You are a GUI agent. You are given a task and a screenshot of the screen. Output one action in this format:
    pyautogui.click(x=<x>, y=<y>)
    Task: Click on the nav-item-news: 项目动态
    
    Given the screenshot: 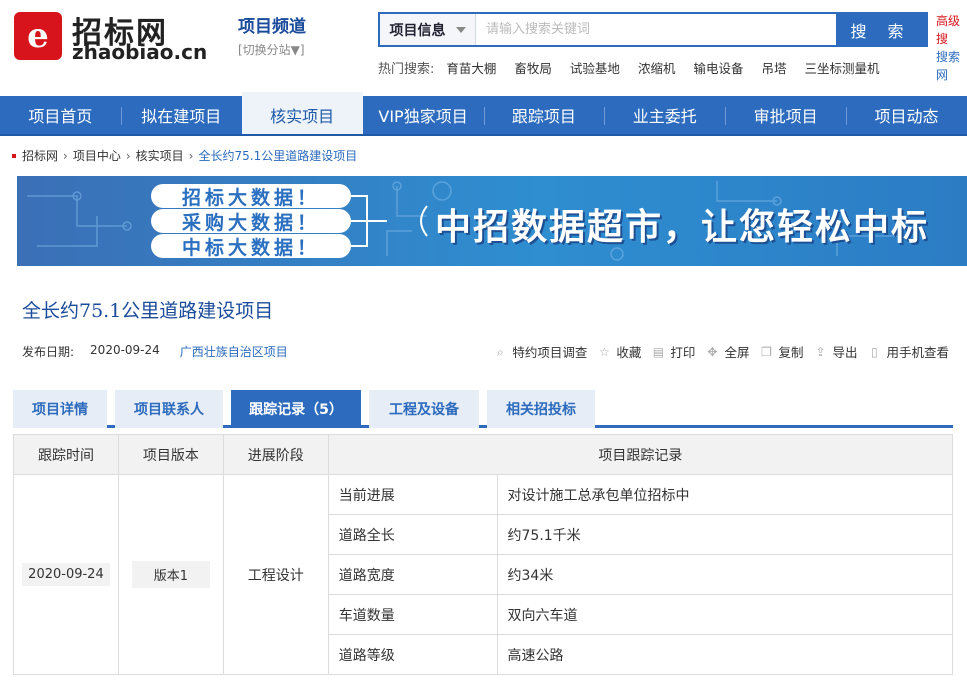 What is the action you would take?
    pyautogui.click(x=906, y=115)
    